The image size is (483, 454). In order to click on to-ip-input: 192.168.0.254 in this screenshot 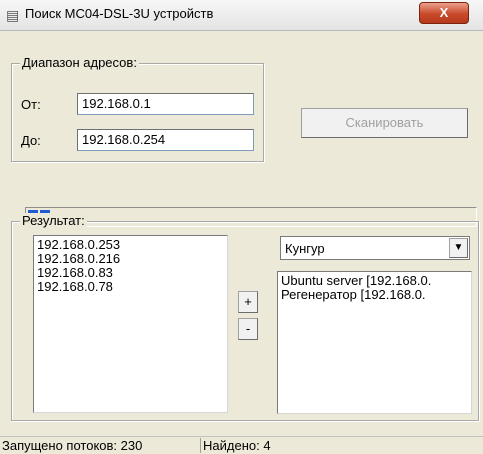, I will do `click(165, 140)`.